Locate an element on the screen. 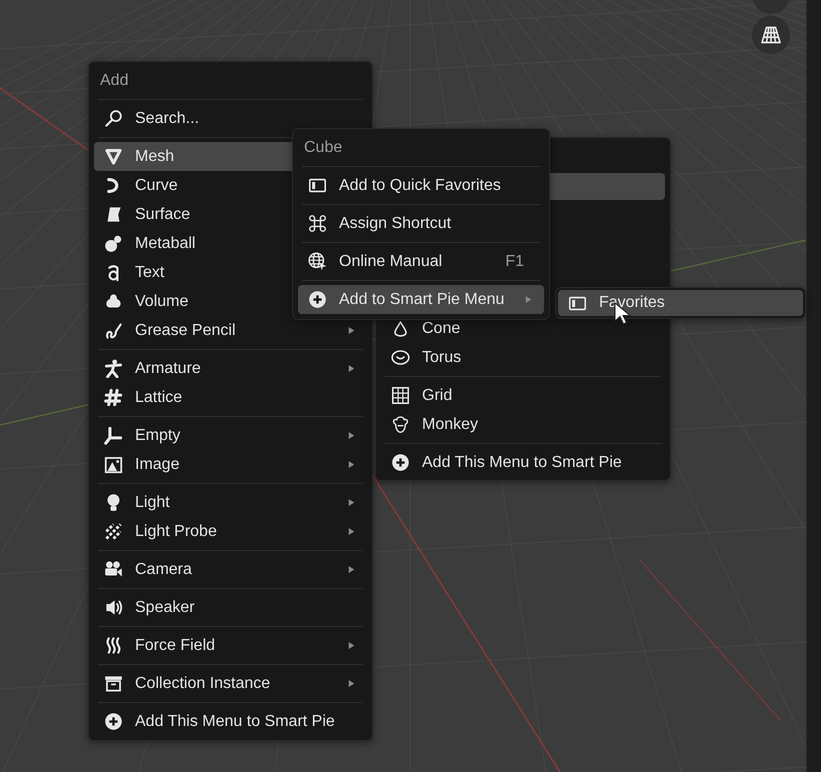  menu-item: Empty is located at coordinates (230, 435).